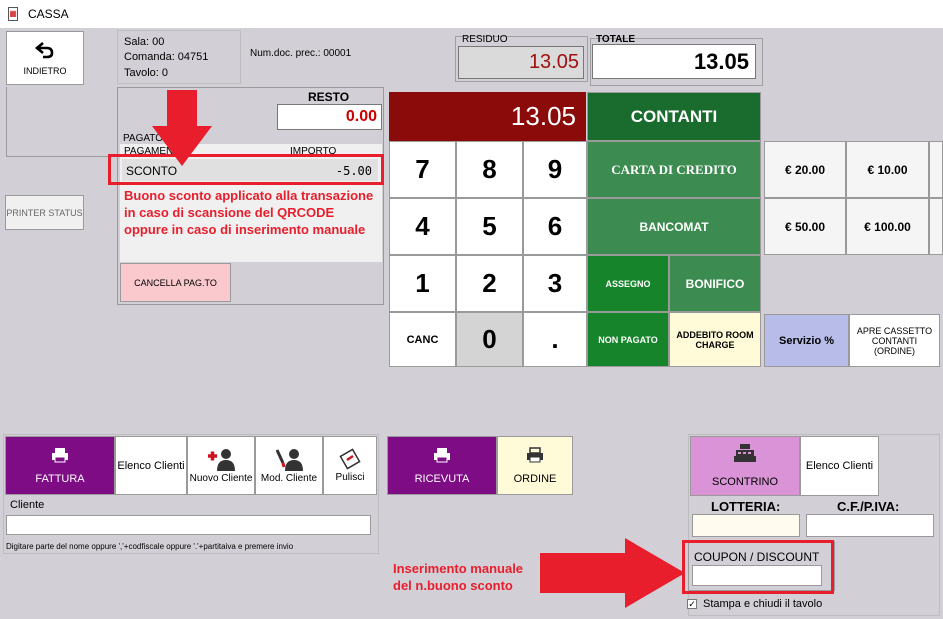 This screenshot has height=619, width=943. Describe the element at coordinates (612, 573) in the screenshot. I see `annotation-arrow-right-icon` at that location.